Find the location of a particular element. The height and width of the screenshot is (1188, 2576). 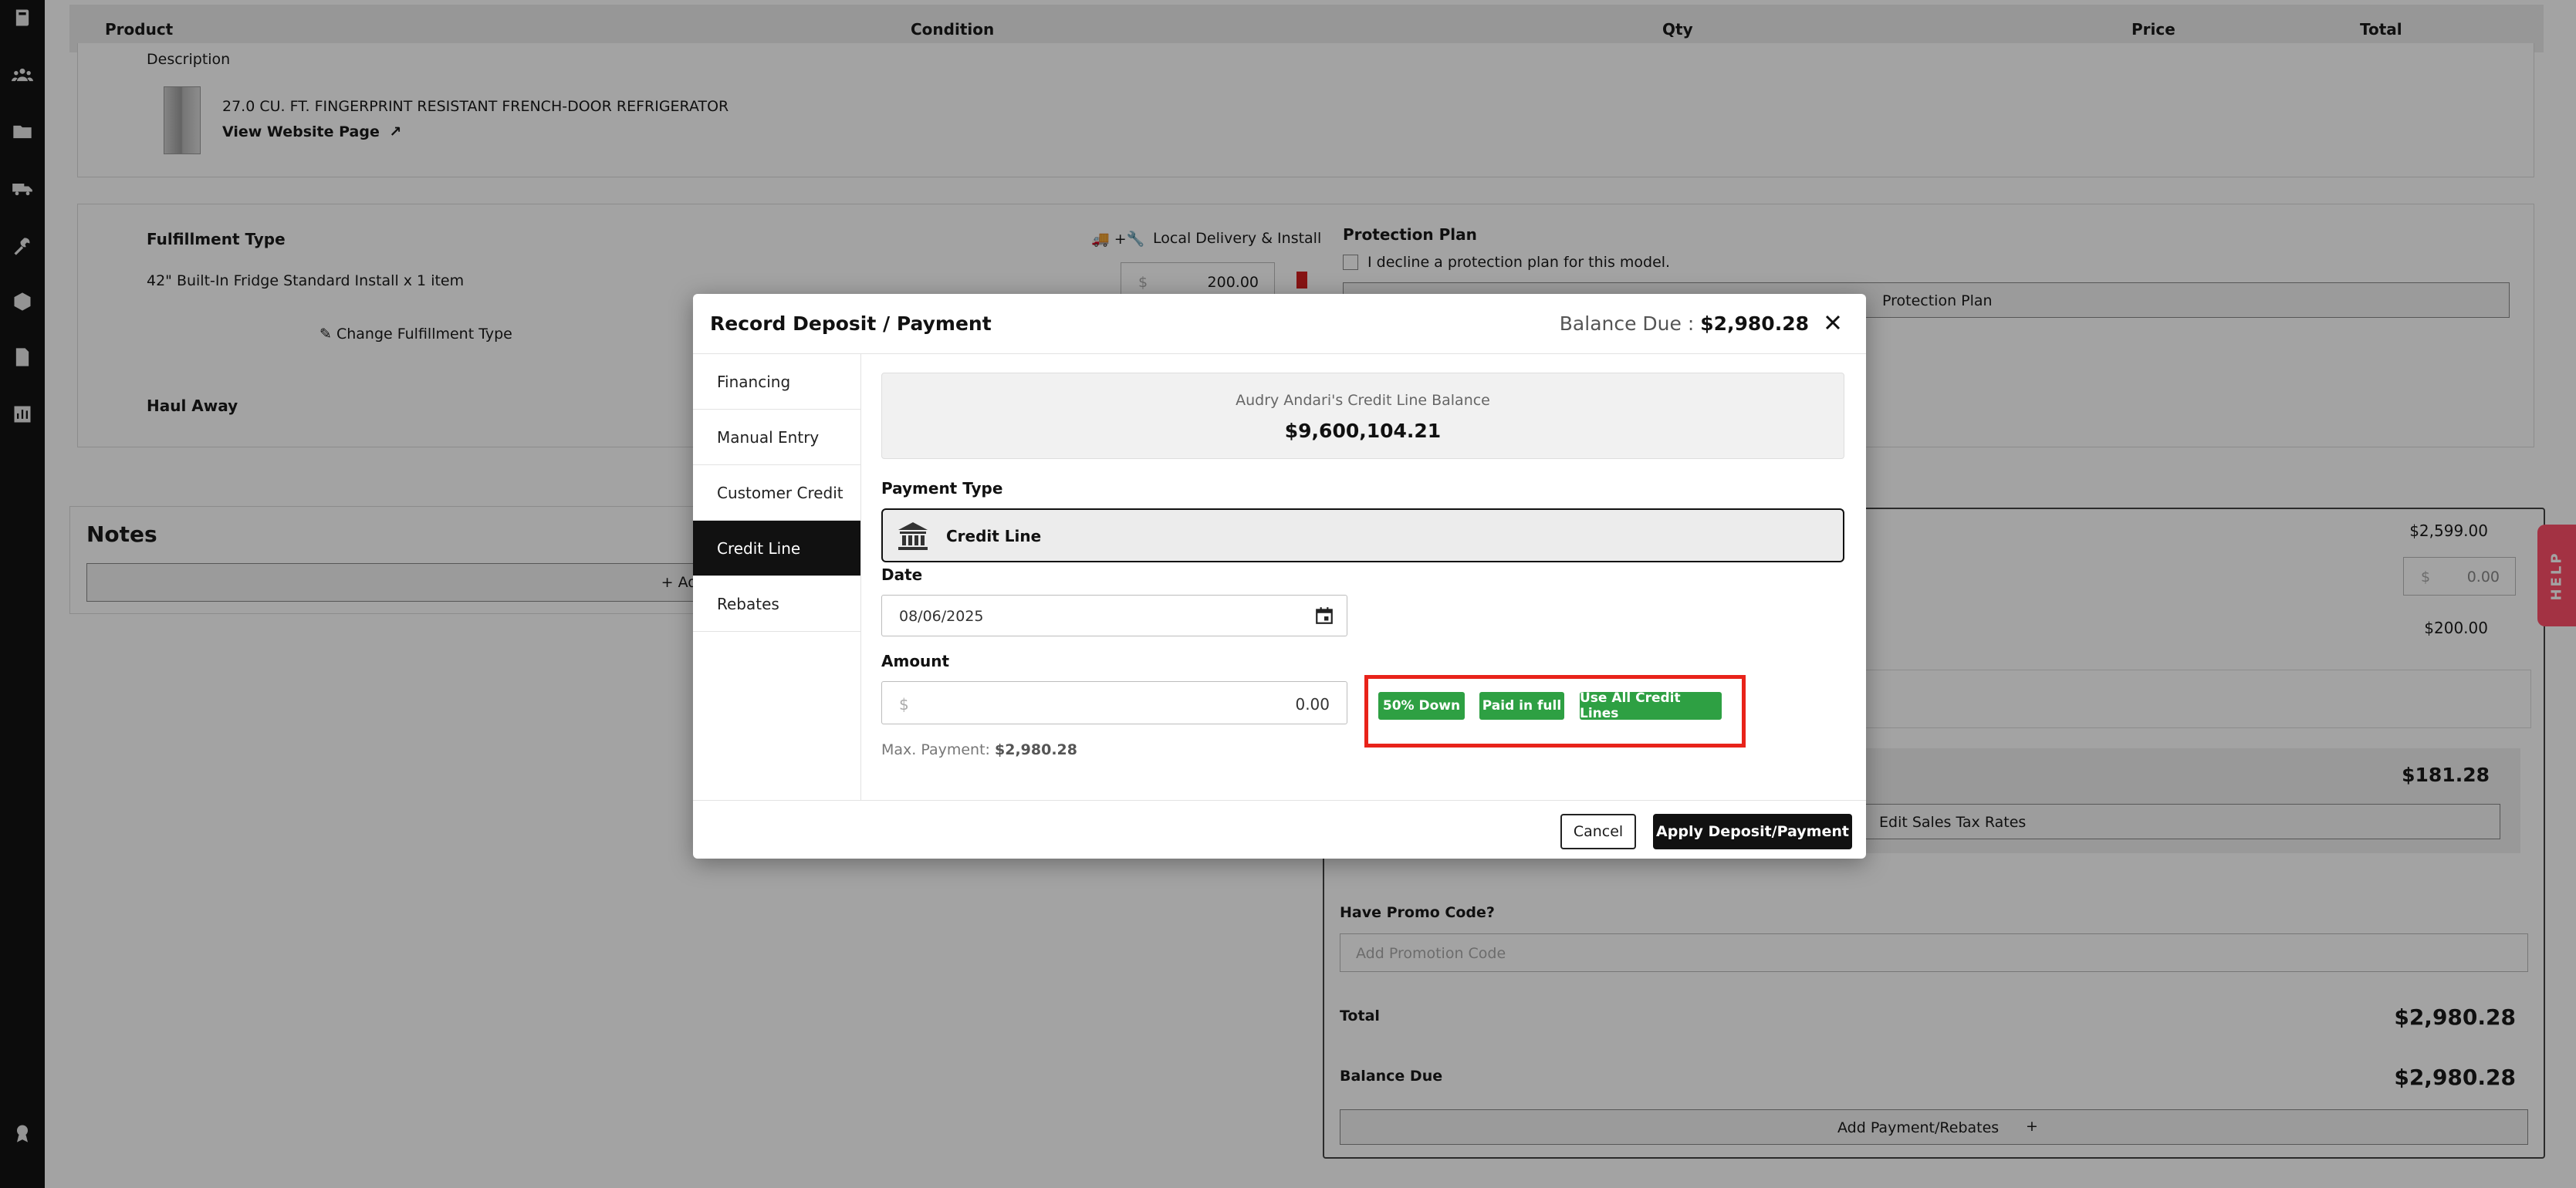

modal-balance: Balance Due : $2,980.28 is located at coordinates (1684, 323).